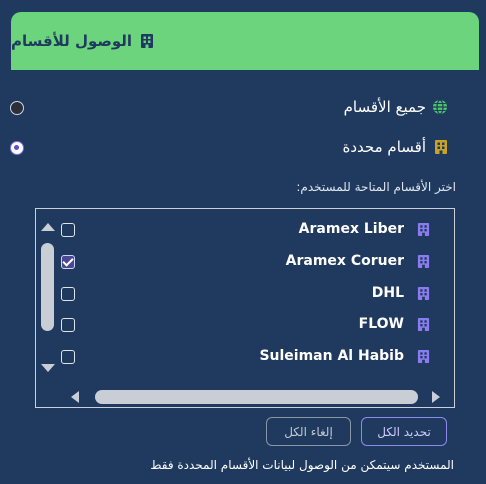  I want to click on list-item: Suleiman Al Habib, so click(256, 358).